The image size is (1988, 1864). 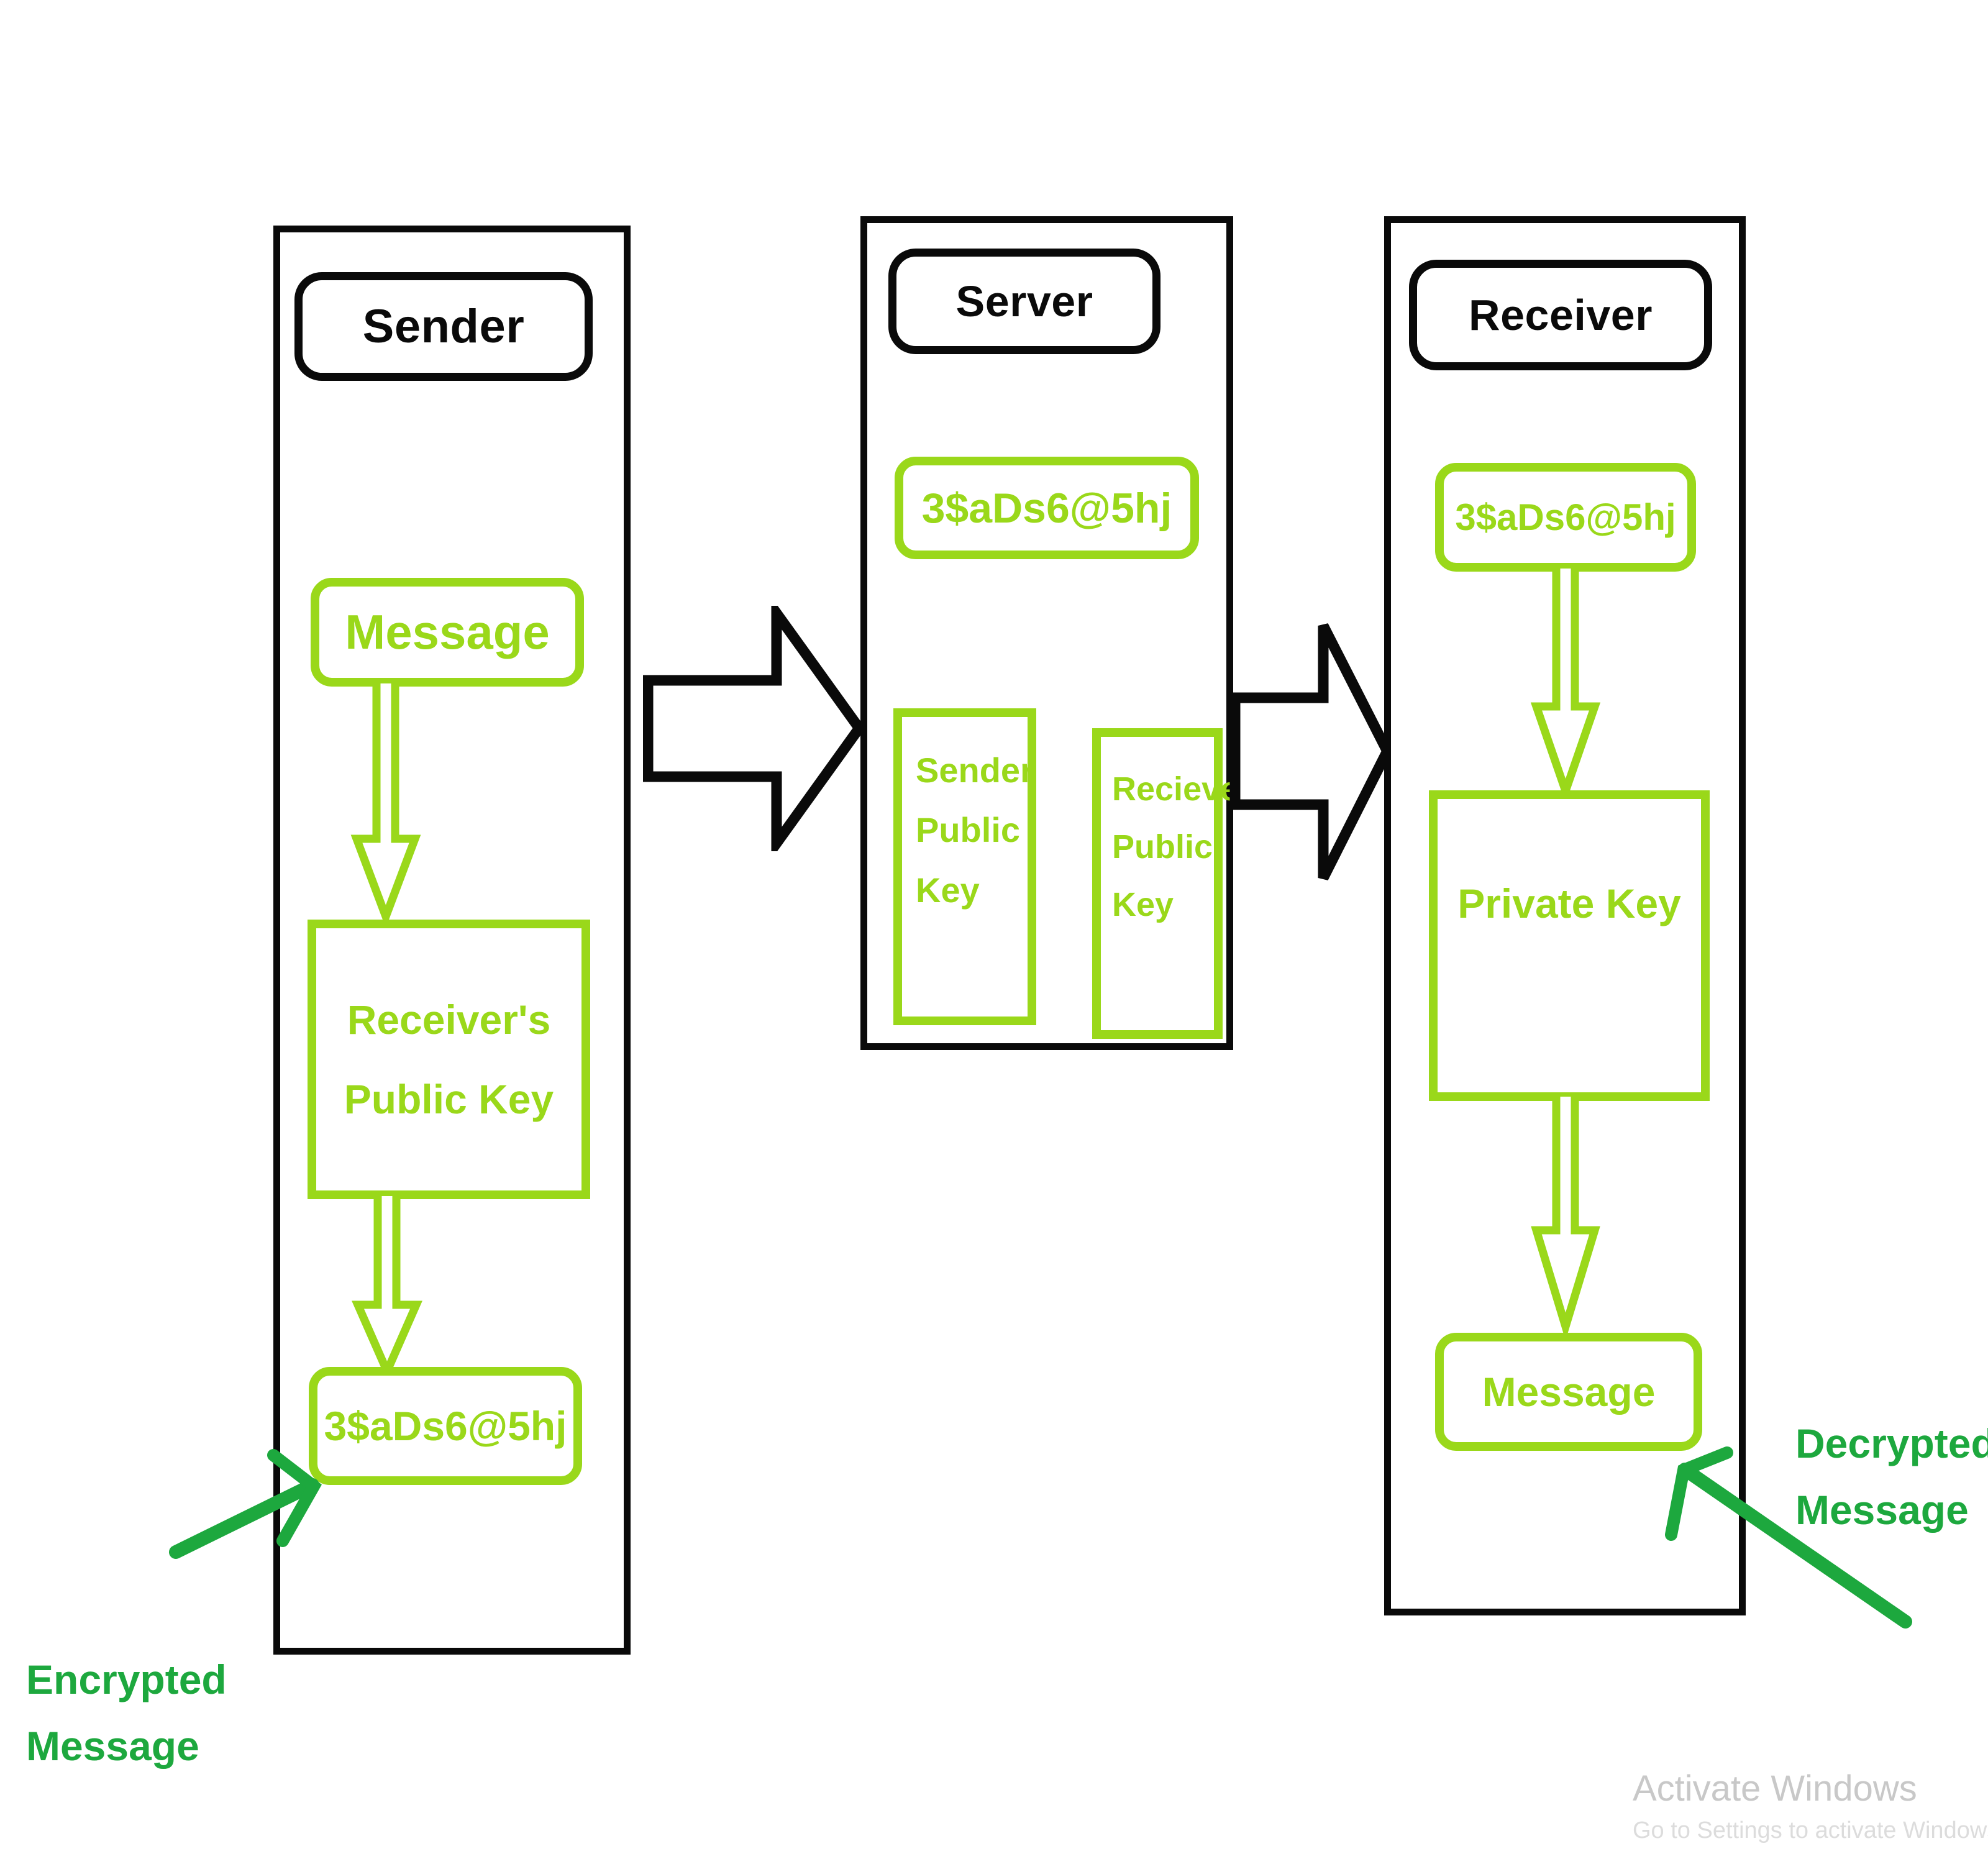 What do you see at coordinates (1182, 789) in the screenshot?
I see `server-receiver-key-line-1: Reciever` at bounding box center [1182, 789].